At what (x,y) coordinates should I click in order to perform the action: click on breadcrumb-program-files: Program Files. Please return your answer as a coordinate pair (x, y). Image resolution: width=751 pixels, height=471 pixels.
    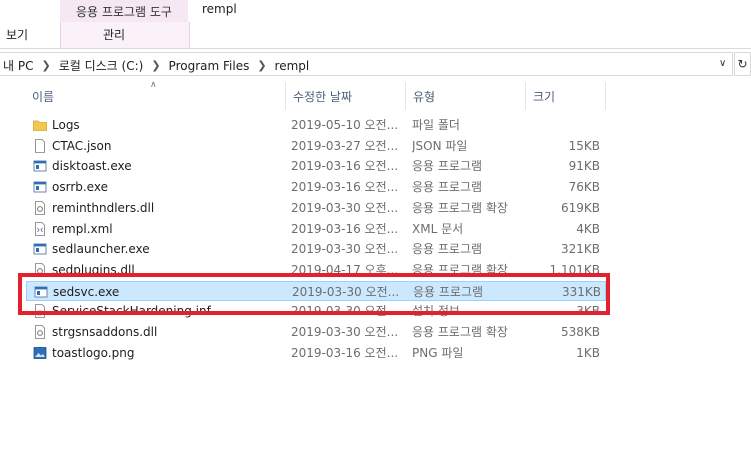
    Looking at the image, I should click on (209, 66).